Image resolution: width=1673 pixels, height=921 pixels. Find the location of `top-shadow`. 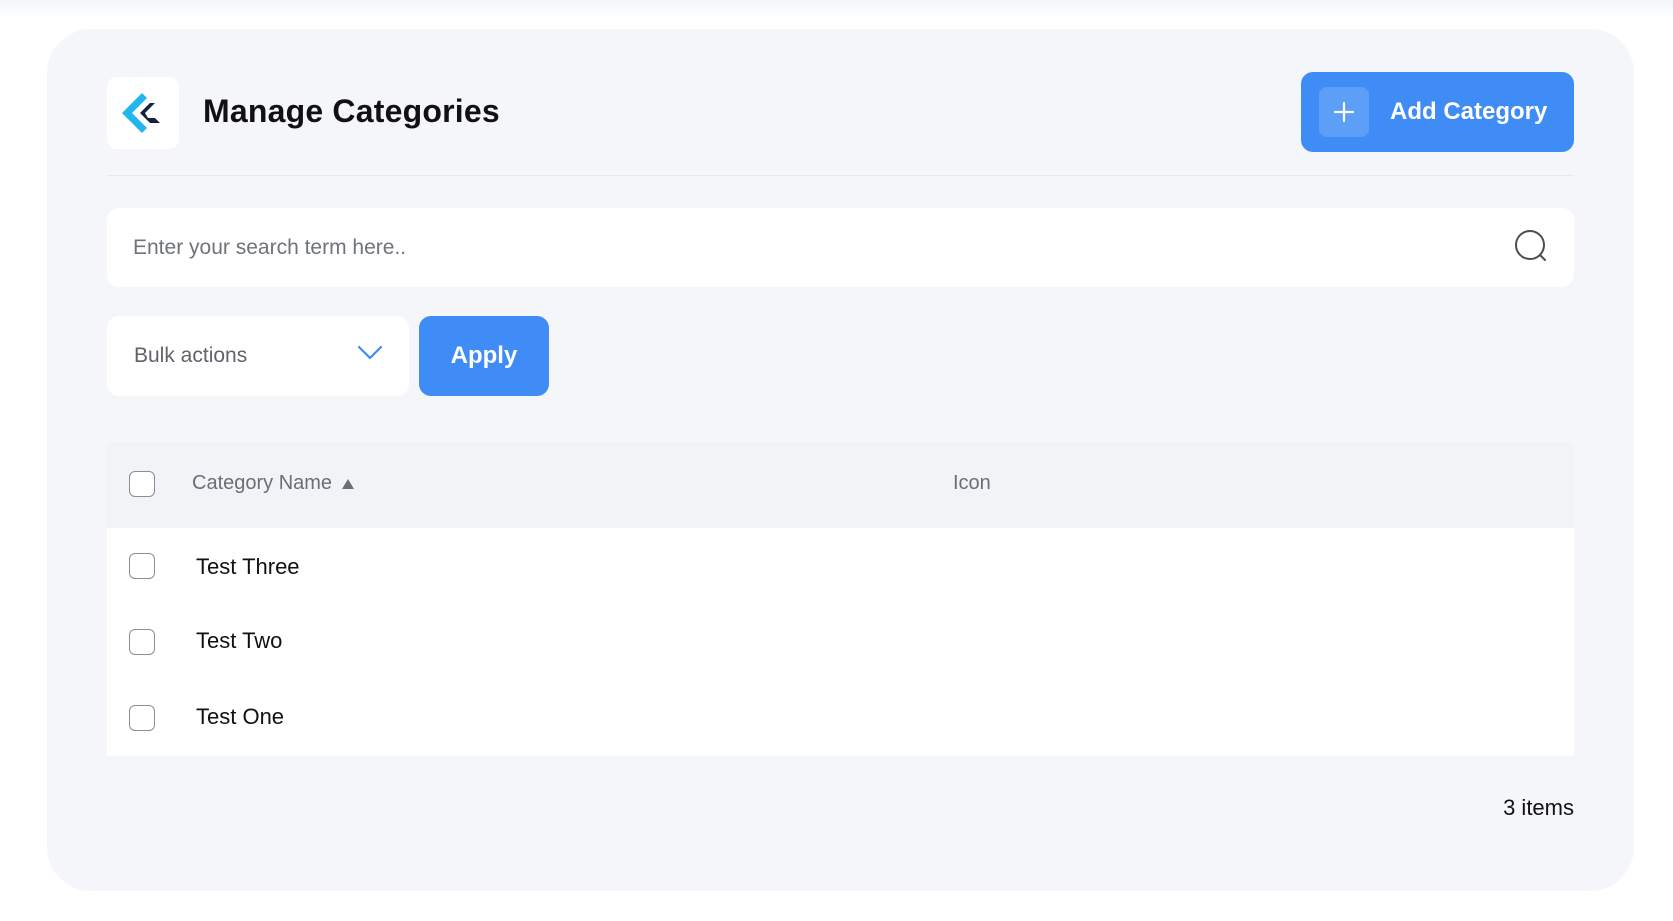

top-shadow is located at coordinates (836, 9).